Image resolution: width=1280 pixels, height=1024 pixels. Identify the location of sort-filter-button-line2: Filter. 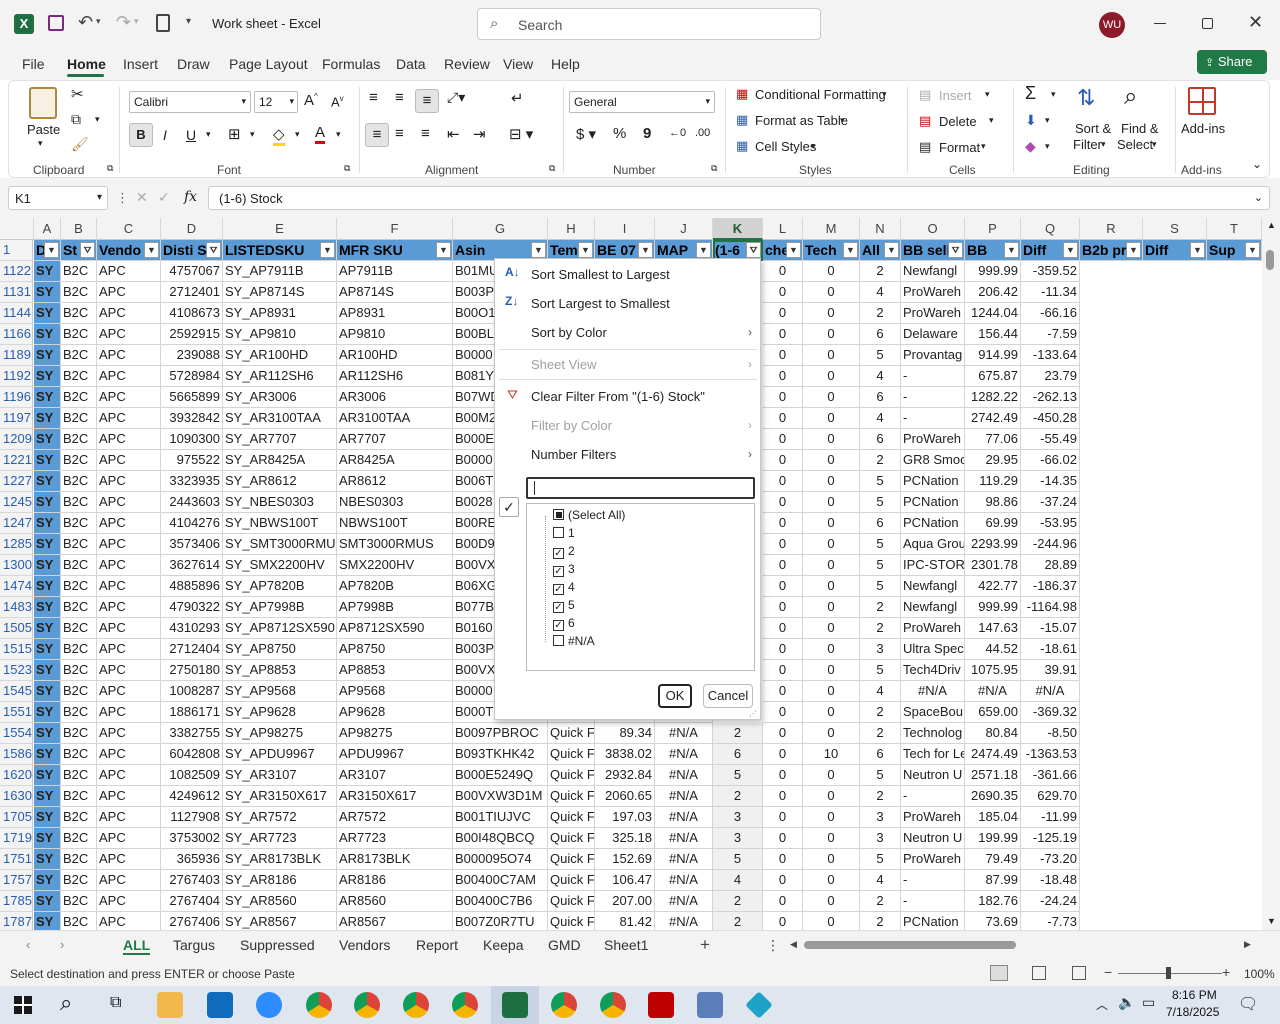
(1087, 144).